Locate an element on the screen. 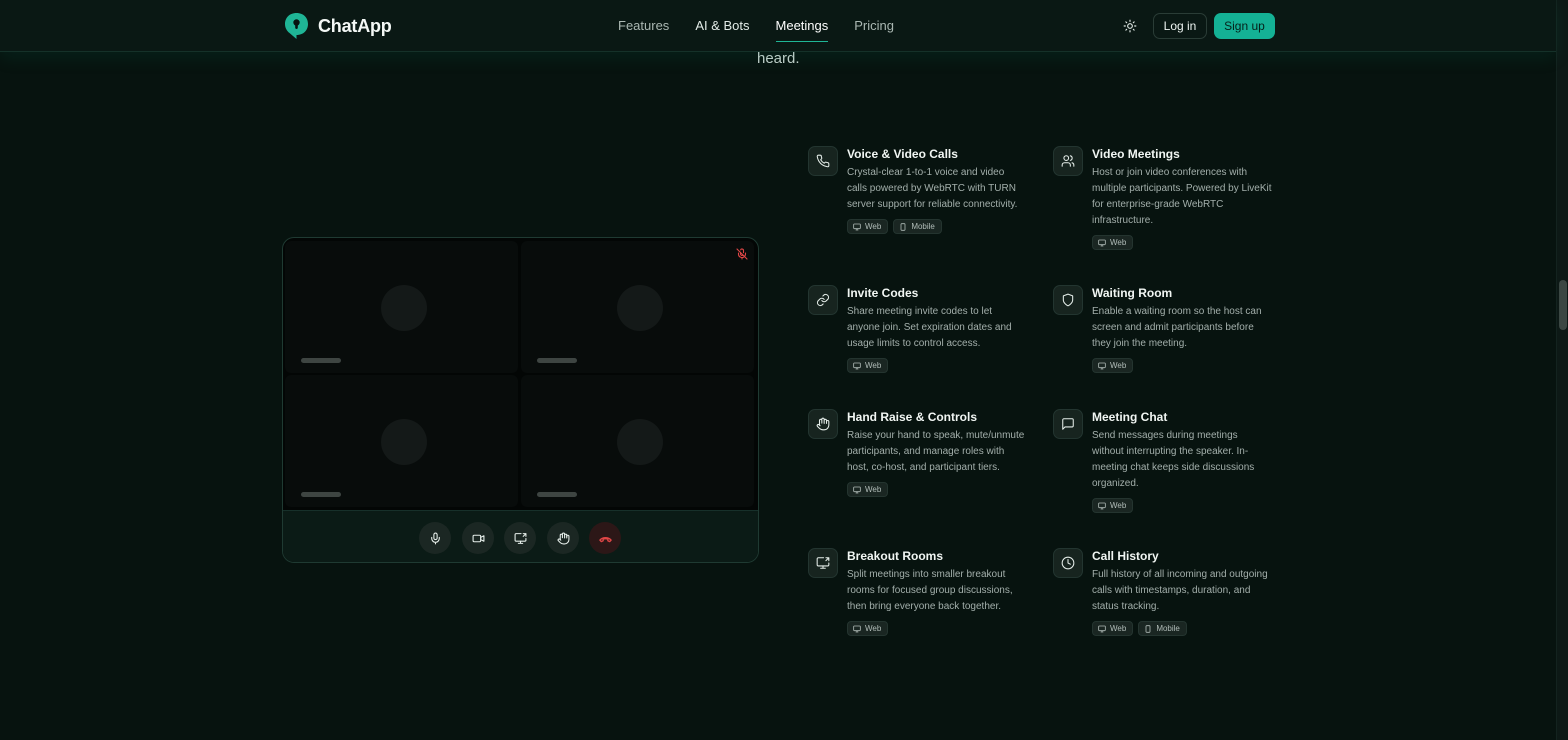  camera-button is located at coordinates (478, 538).